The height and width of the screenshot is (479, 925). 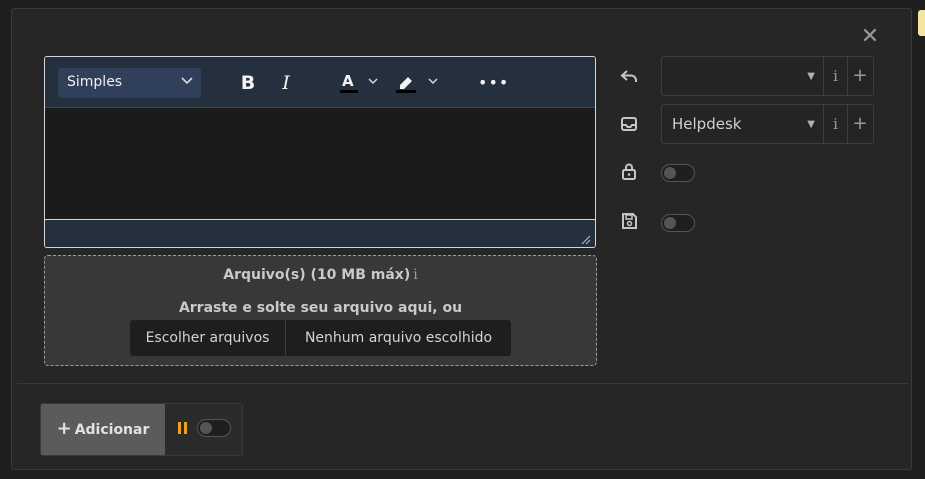 I want to click on footer-actions: + Adicionar, so click(x=141, y=429).